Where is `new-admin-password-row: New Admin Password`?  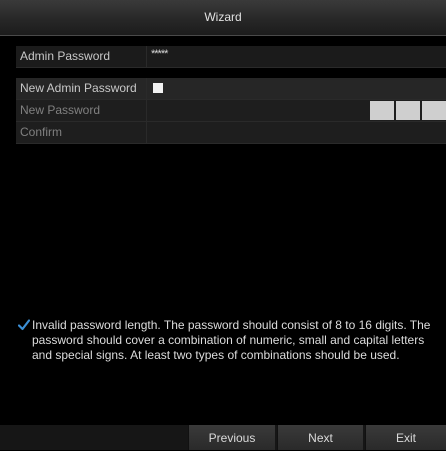 new-admin-password-row: New Admin Password is located at coordinates (231, 89).